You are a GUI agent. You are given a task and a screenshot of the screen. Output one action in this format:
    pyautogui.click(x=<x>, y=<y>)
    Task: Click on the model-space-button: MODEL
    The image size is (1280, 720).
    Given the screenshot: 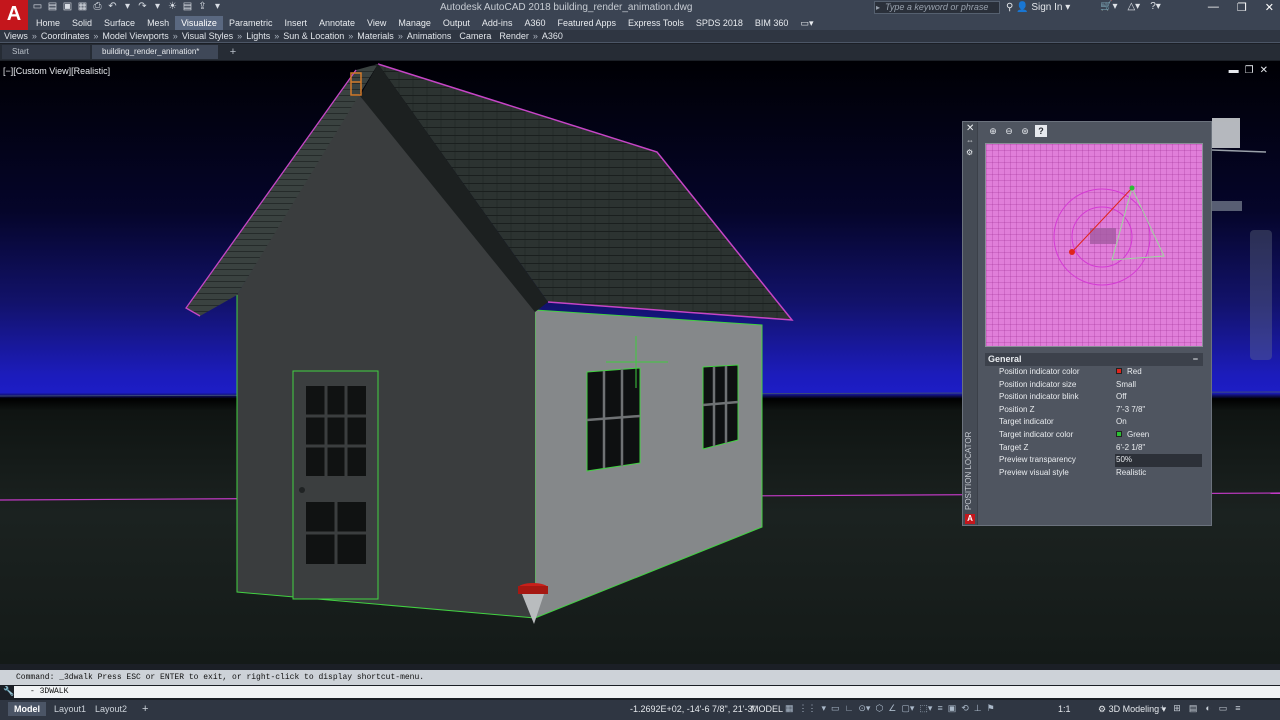 What is the action you would take?
    pyautogui.click(x=767, y=709)
    